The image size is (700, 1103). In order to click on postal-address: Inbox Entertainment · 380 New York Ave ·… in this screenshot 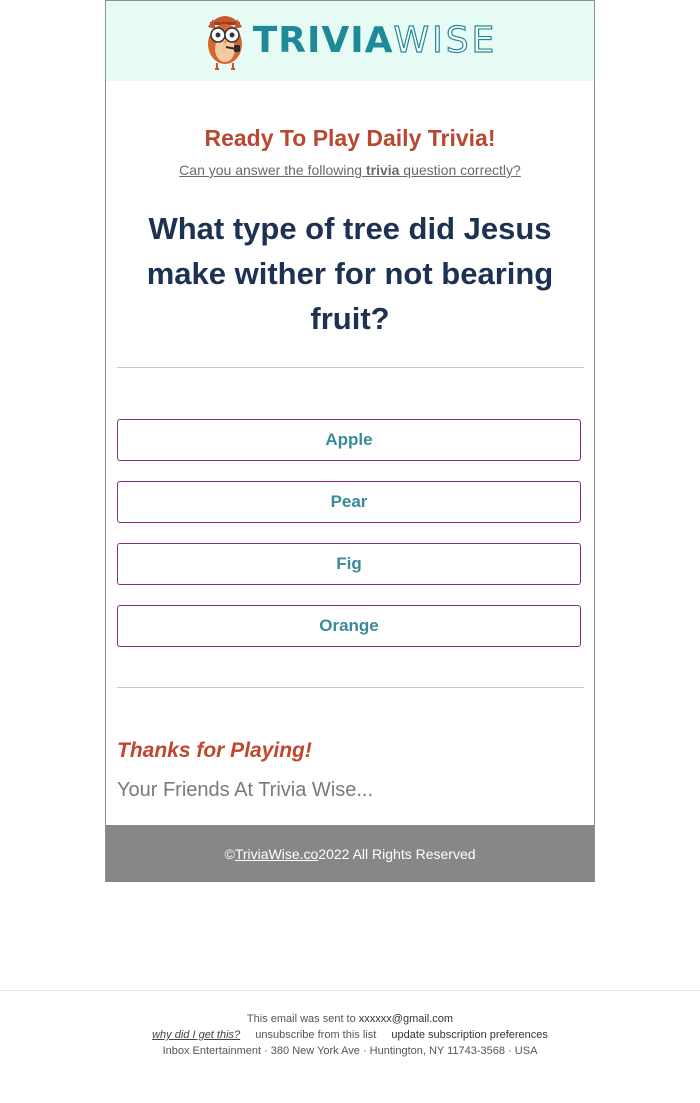, I will do `click(350, 1051)`.